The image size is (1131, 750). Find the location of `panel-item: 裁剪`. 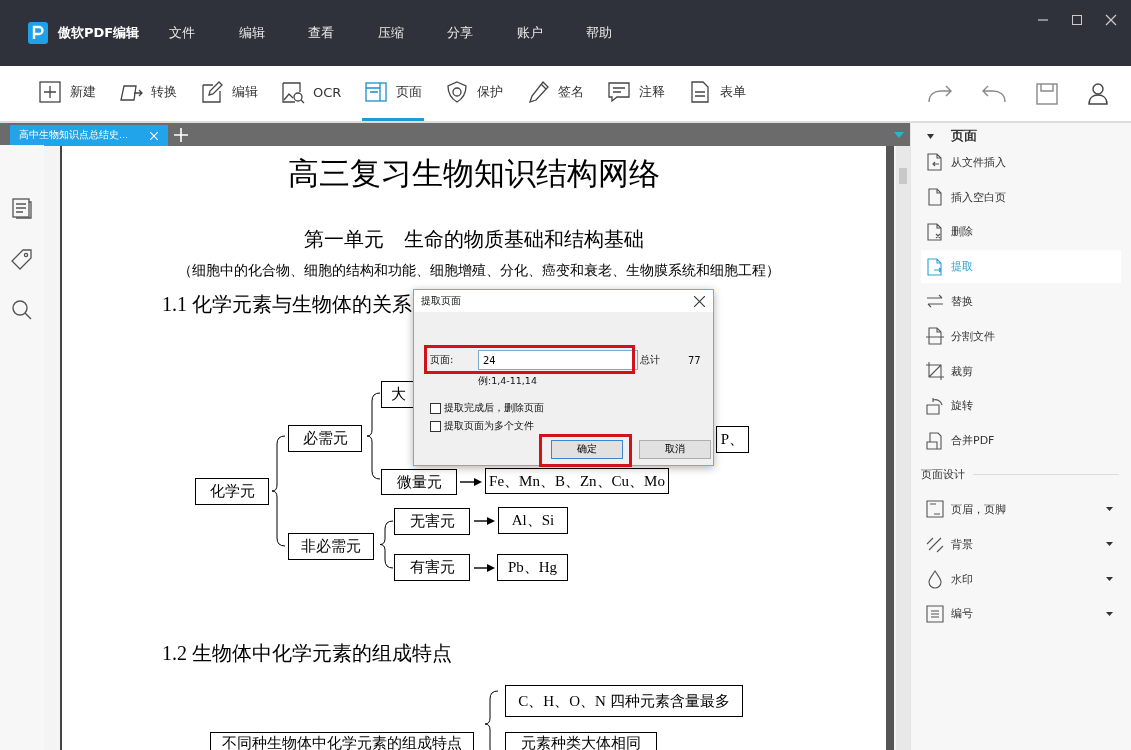

panel-item: 裁剪 is located at coordinates (1021, 371).